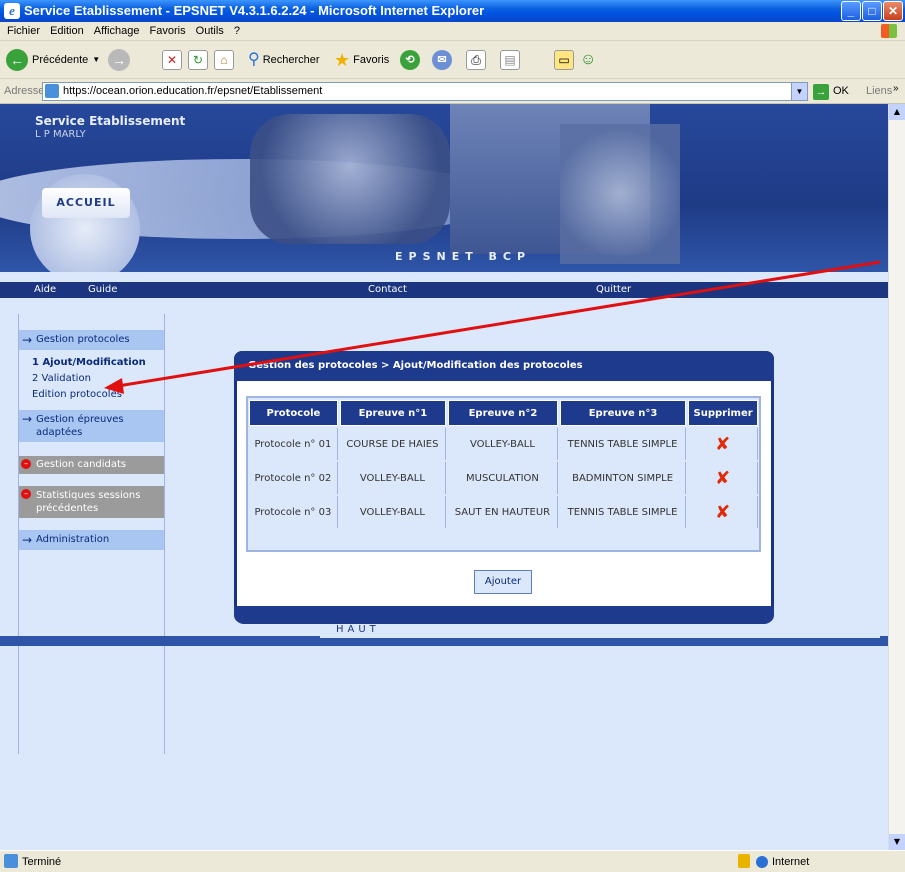  I want to click on minimize-button: _, so click(851, 11).